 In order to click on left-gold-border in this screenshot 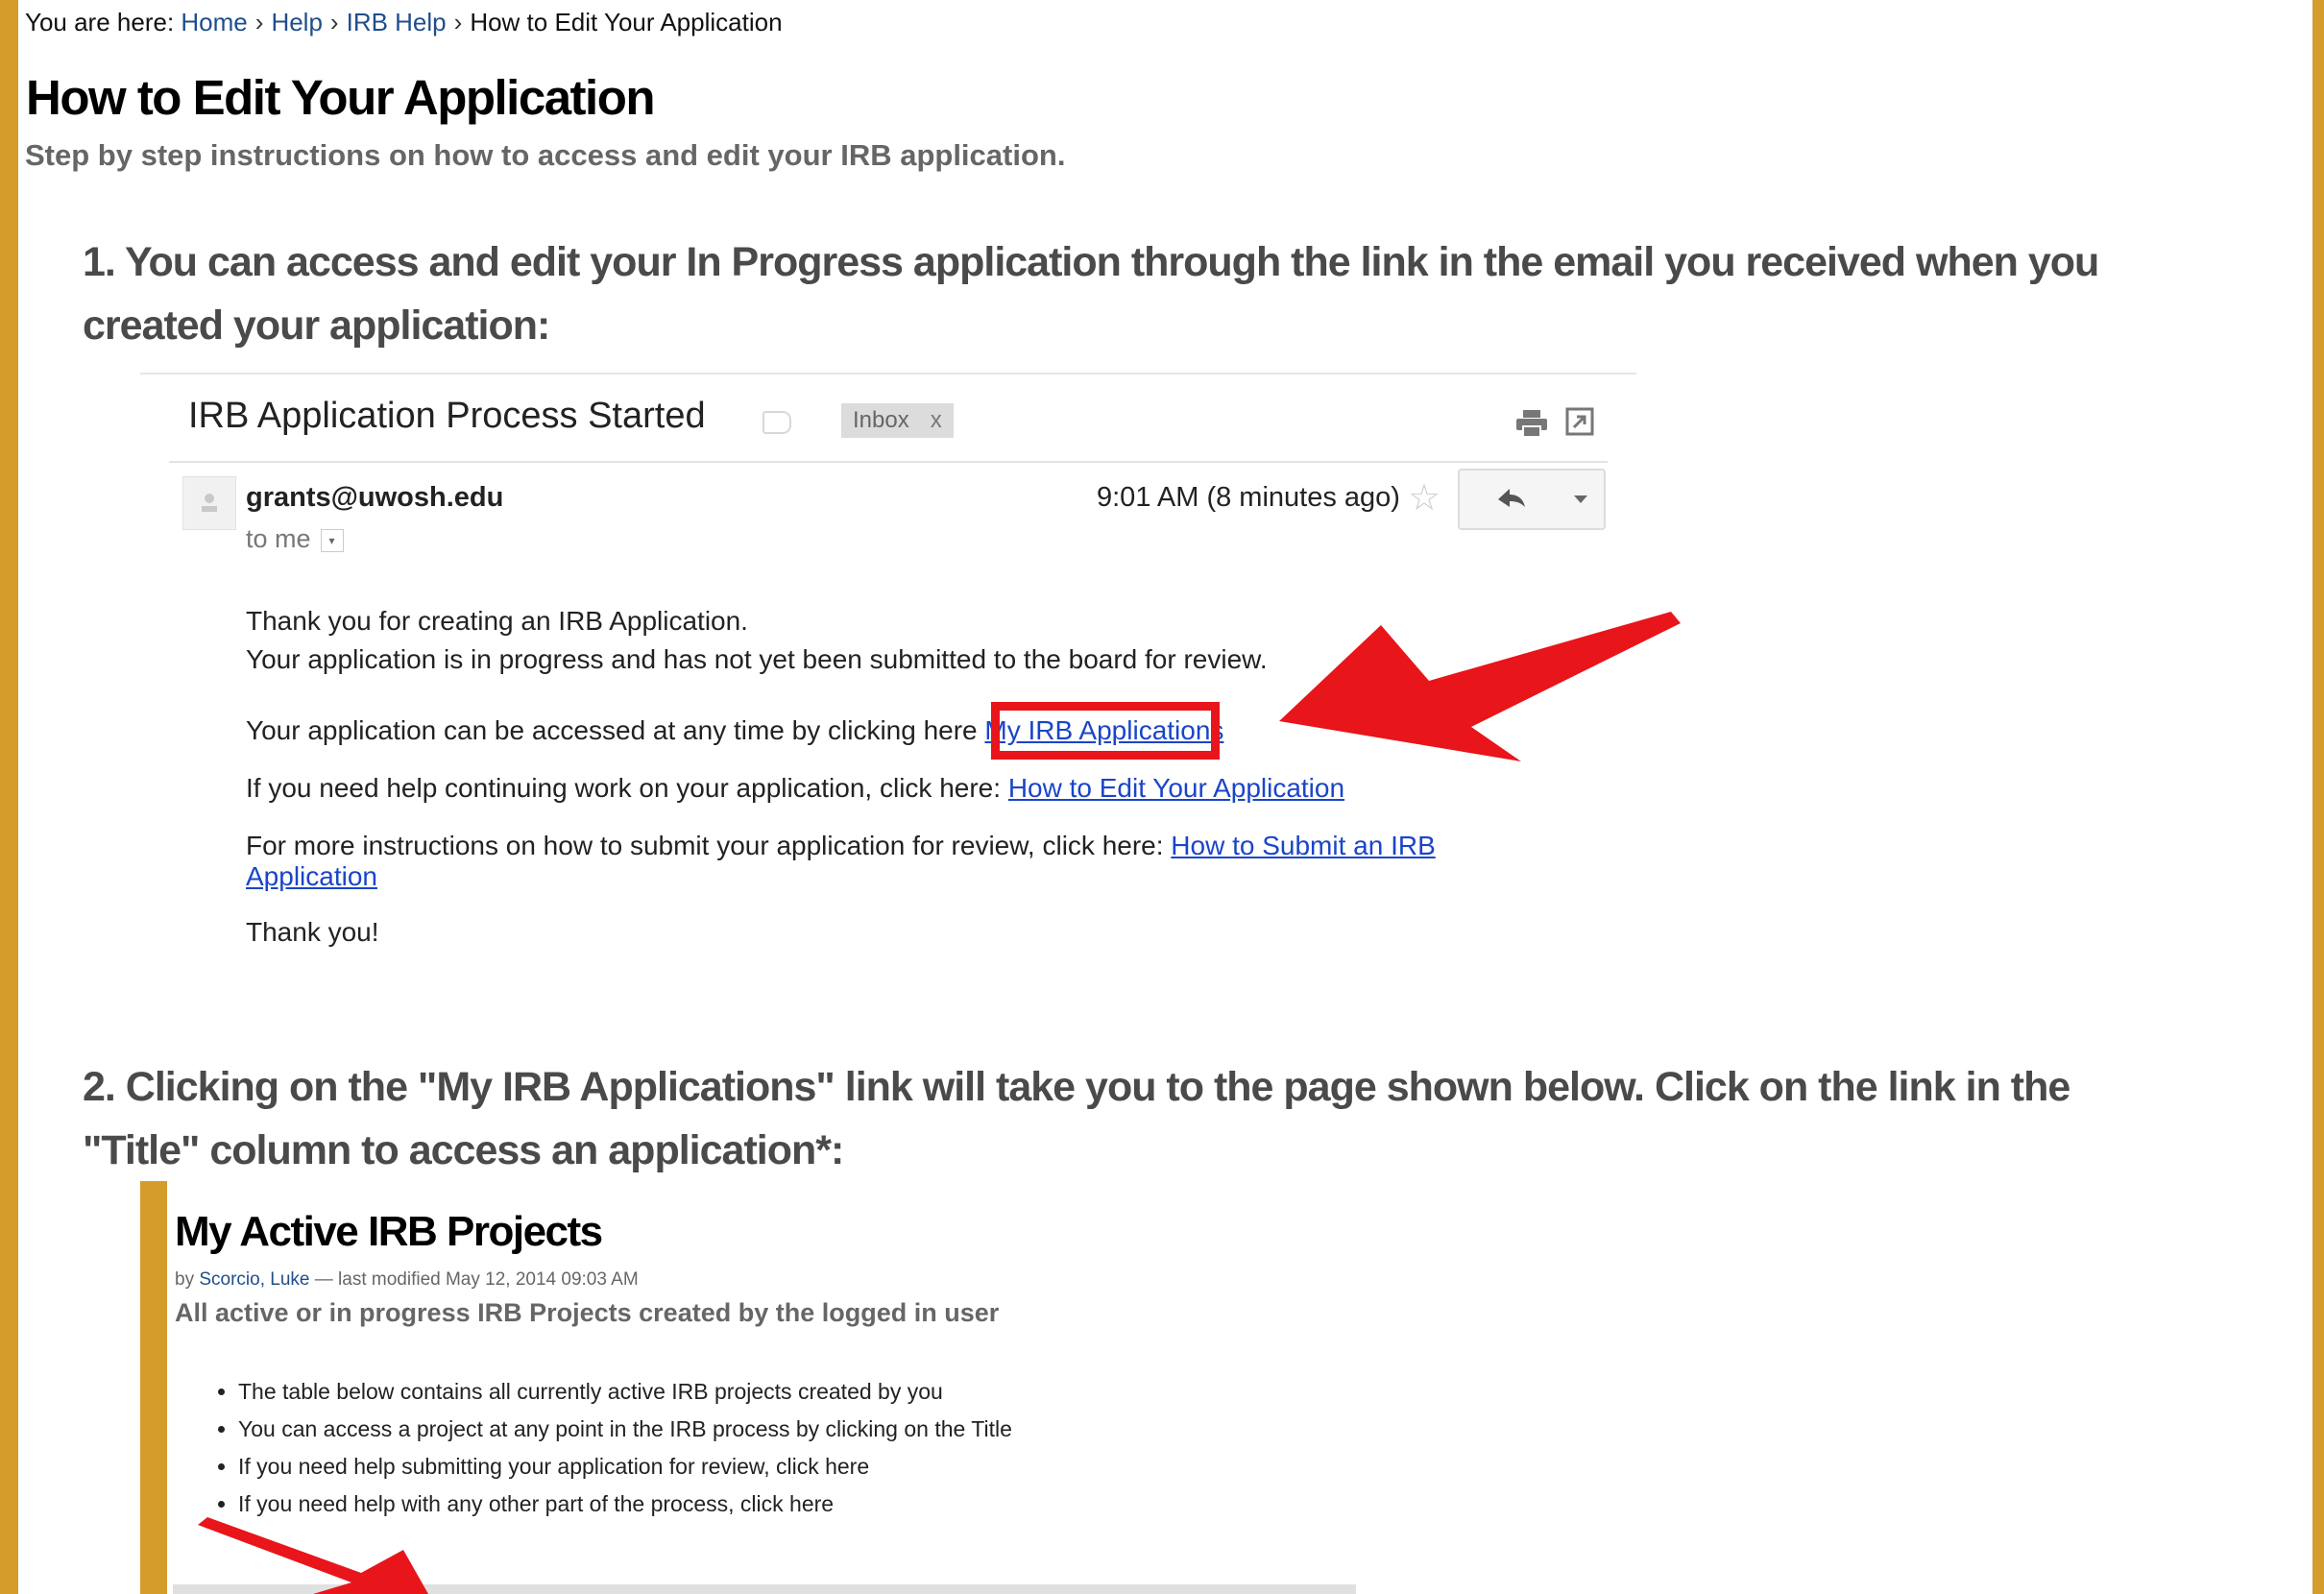, I will do `click(9, 797)`.